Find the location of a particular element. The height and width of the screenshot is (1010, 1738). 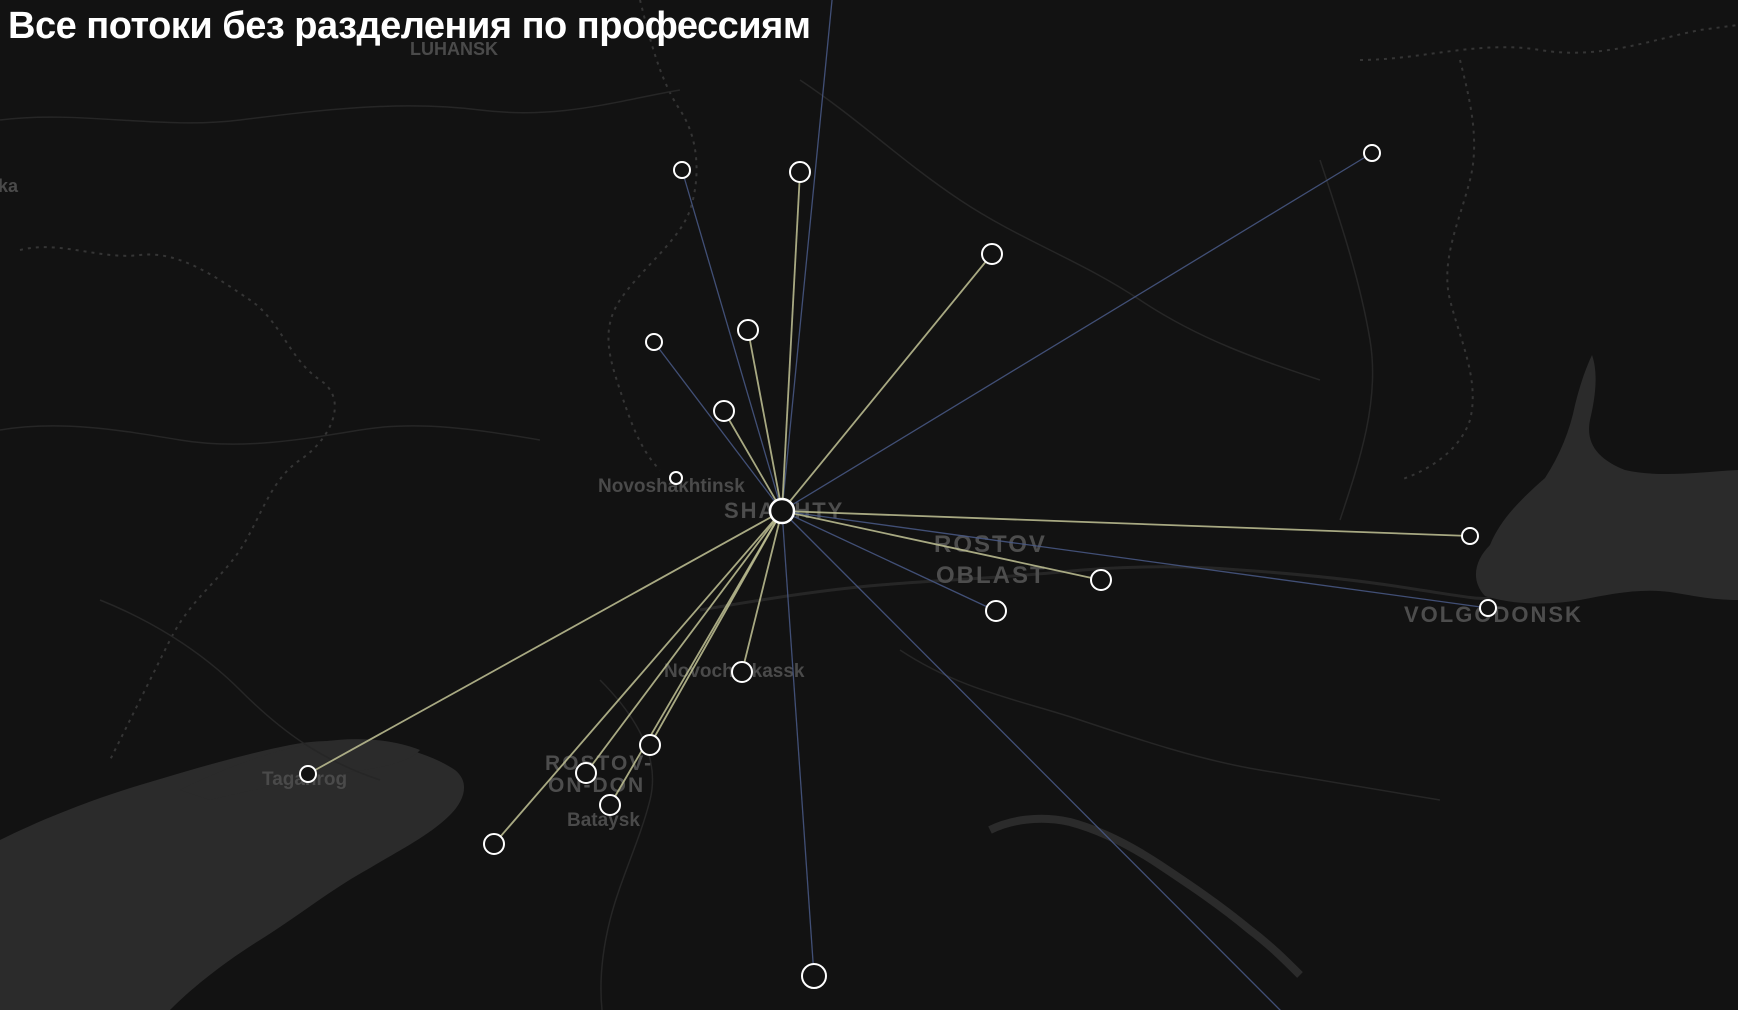

node-north-a is located at coordinates (800, 172).